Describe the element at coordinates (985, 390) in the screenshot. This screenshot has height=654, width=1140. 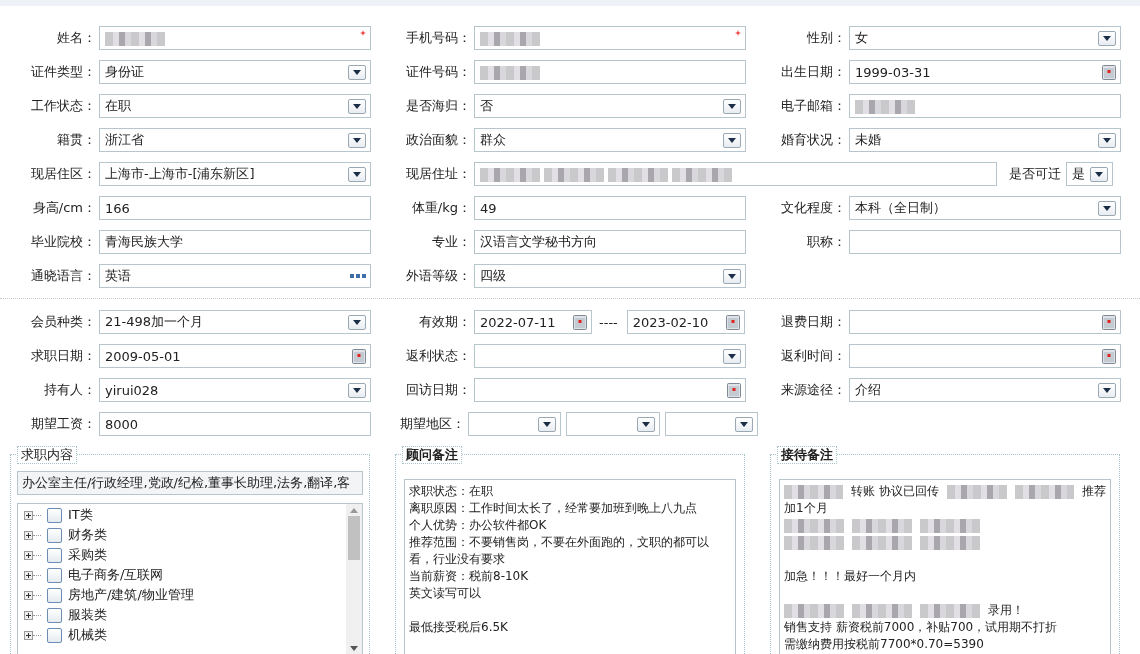
I see `dropdown-field: 介绍` at that location.